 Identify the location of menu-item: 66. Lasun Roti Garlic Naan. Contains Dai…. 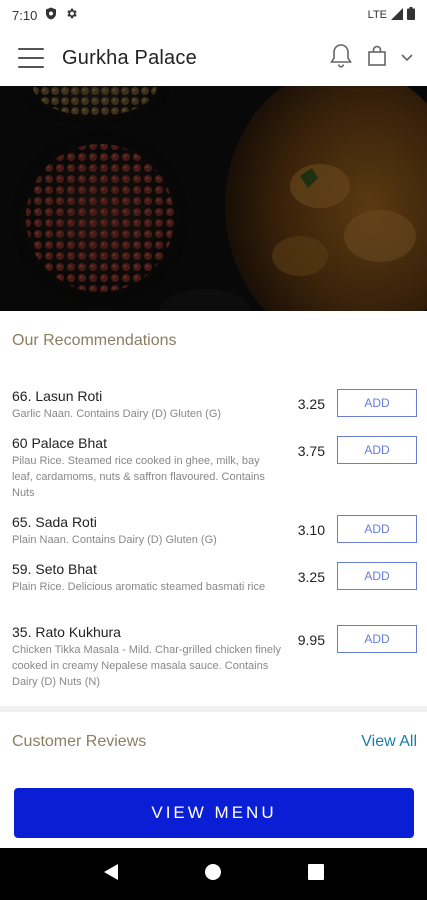
(214, 405).